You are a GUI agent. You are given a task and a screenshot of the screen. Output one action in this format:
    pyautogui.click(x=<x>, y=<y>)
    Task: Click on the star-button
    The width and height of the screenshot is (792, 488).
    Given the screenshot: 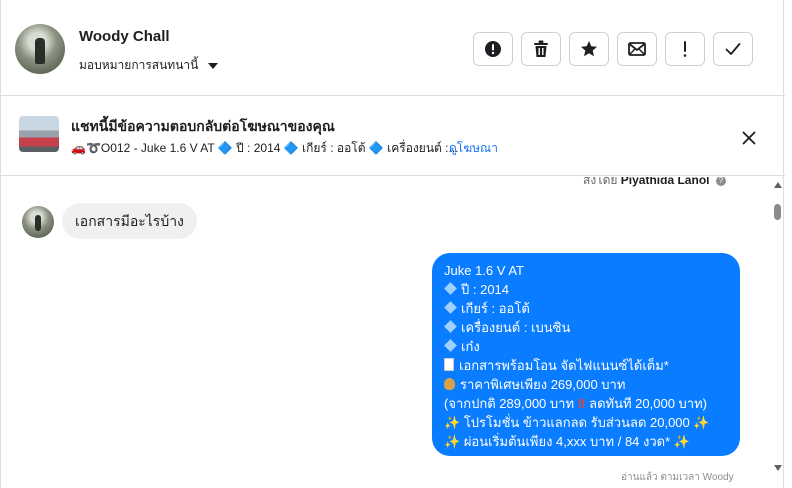 What is the action you would take?
    pyautogui.click(x=589, y=49)
    